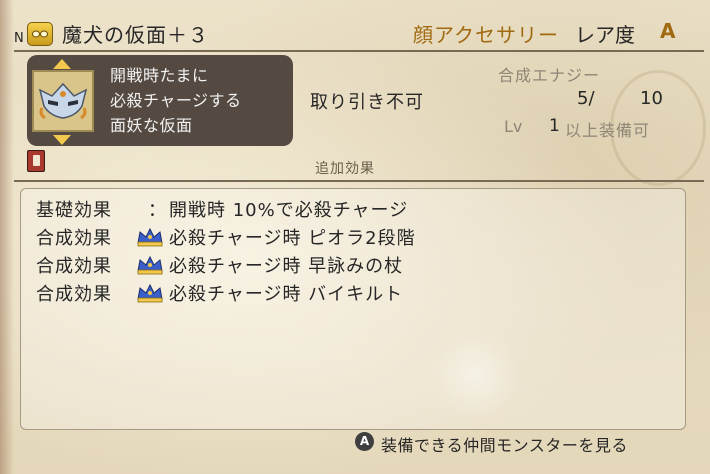  Describe the element at coordinates (554, 126) in the screenshot. I see `level-value: 1` at that location.